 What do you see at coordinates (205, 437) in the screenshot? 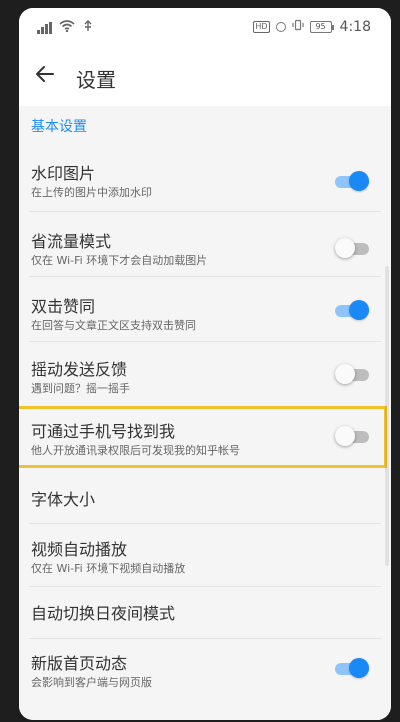
I see `setting-find-by-phone: 可通过手机号找到我 他人开放通讯录权限后可发现我的知乎帐号` at bounding box center [205, 437].